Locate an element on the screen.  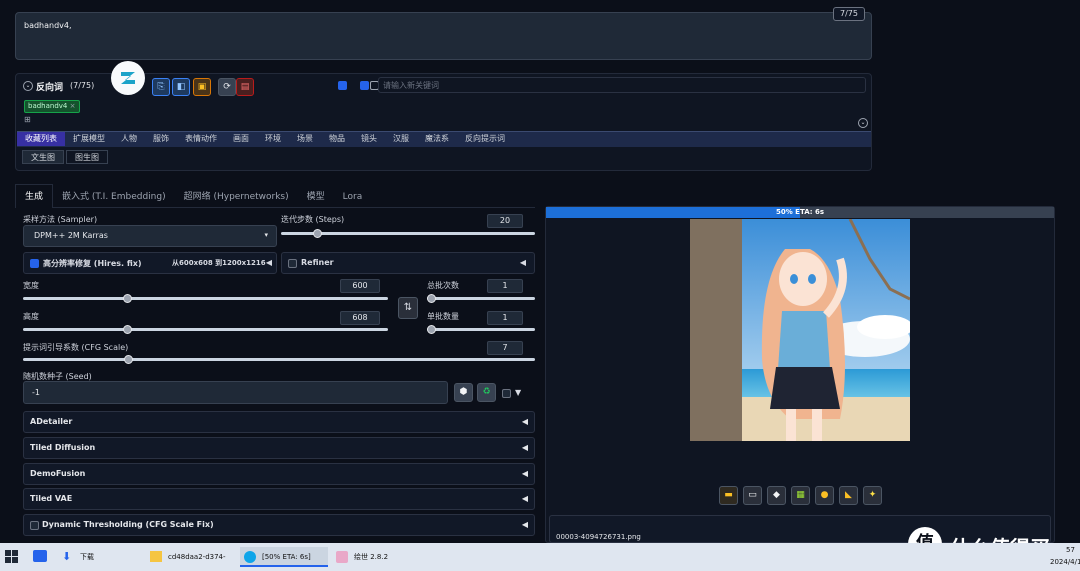
seed-input: -1 is located at coordinates (235, 392).